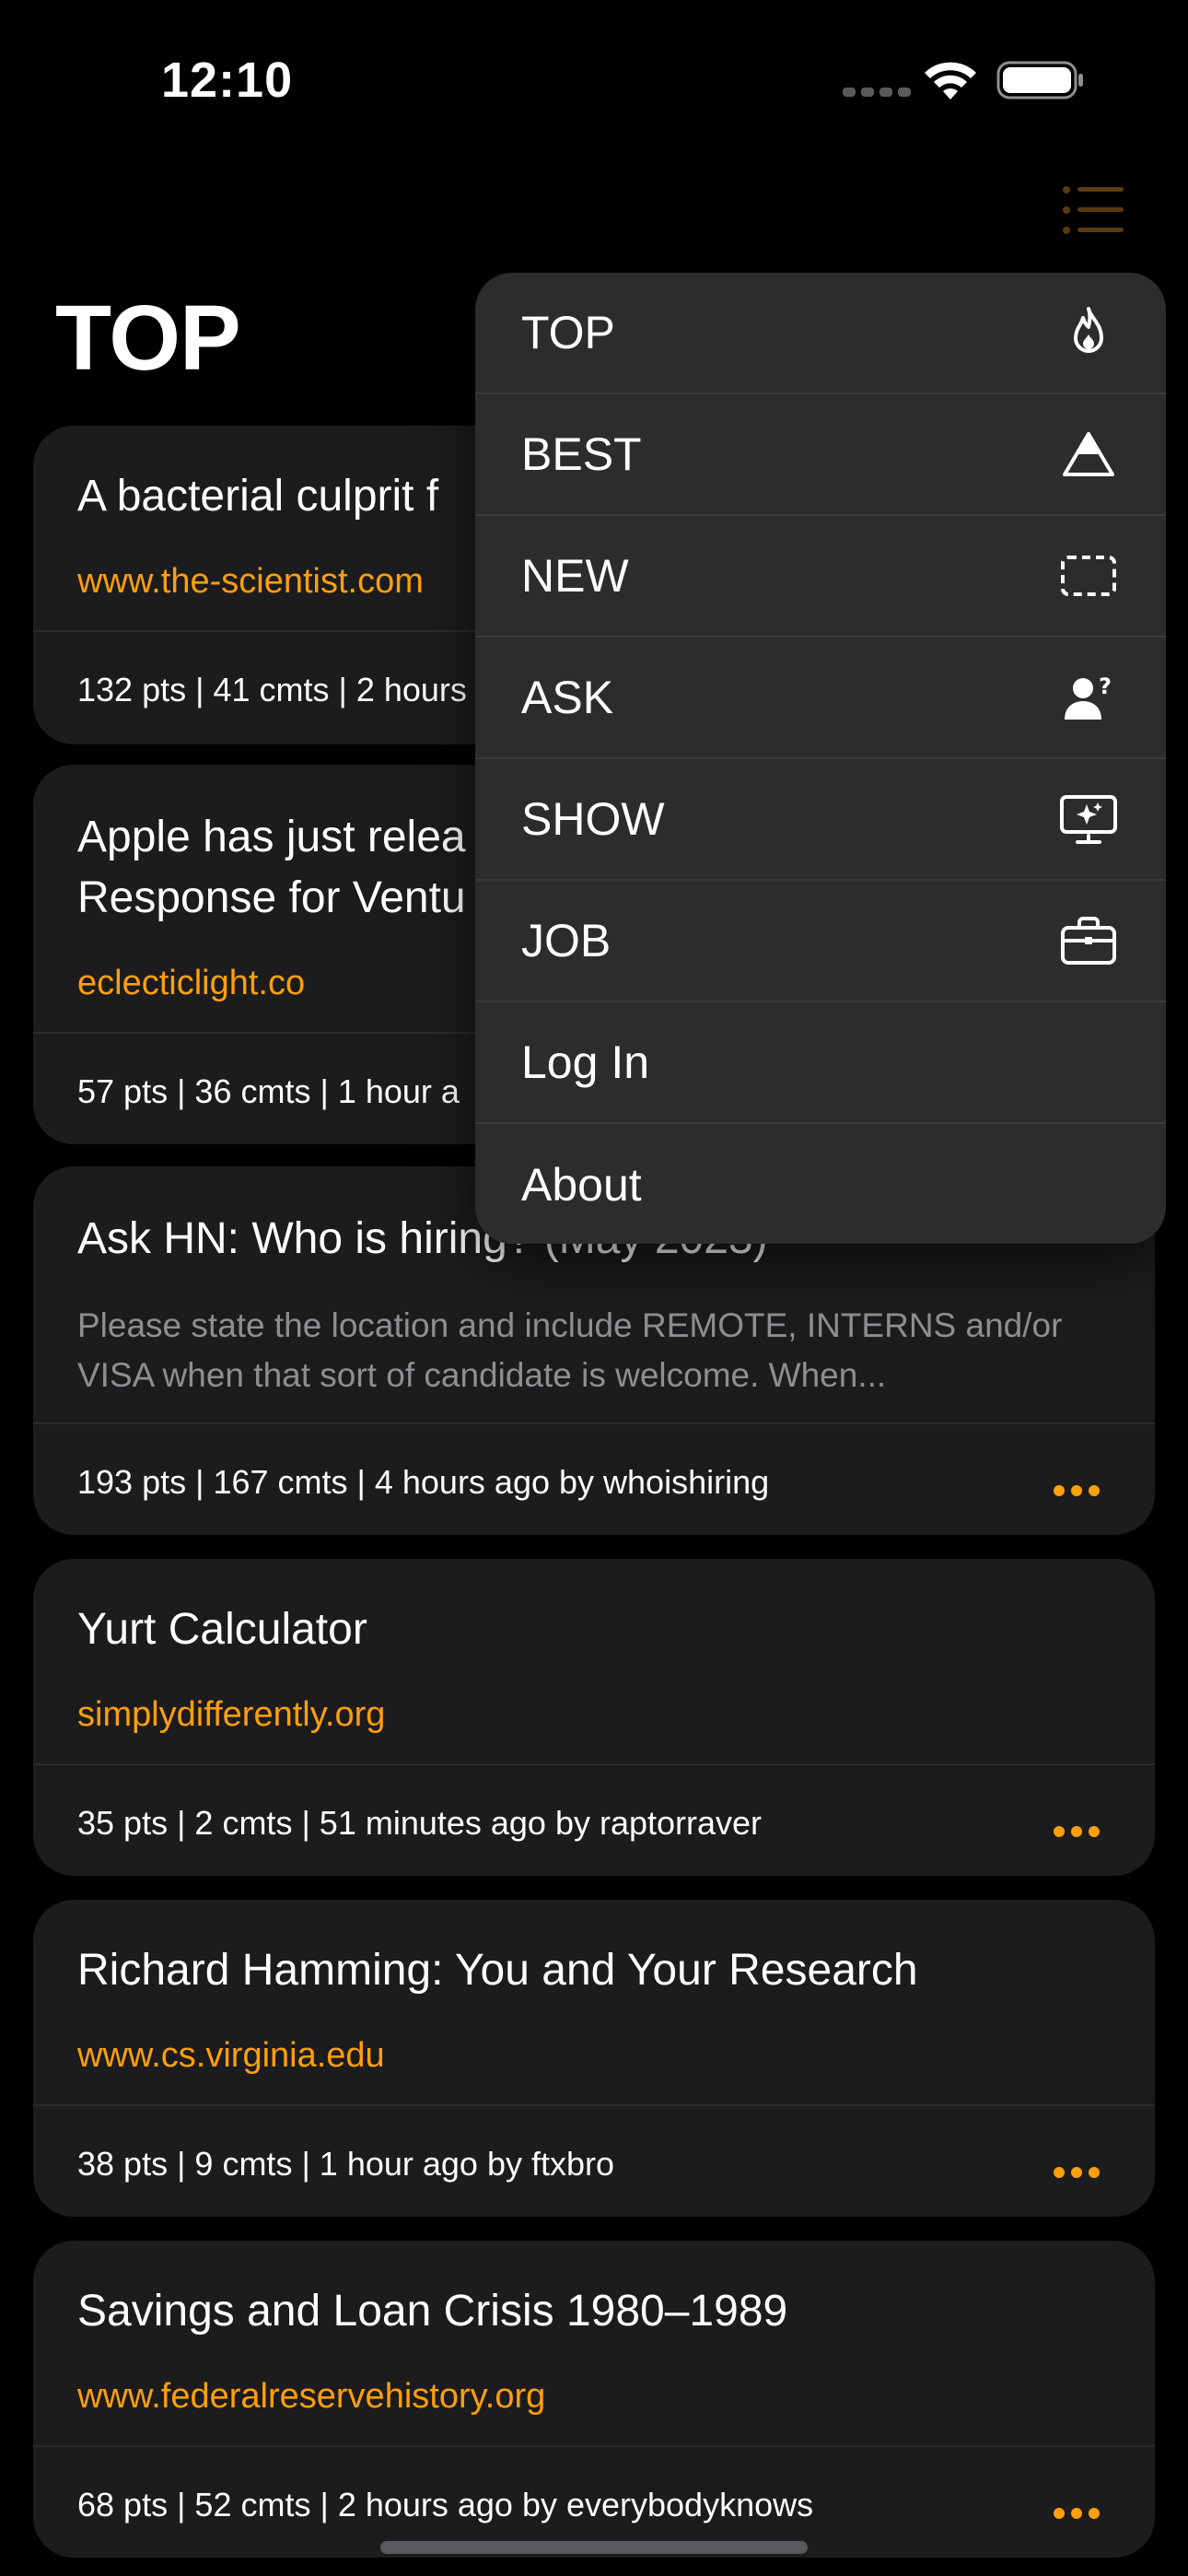 Image resolution: width=1188 pixels, height=2576 pixels. I want to click on story-domain: eclecticlight.co, so click(191, 983).